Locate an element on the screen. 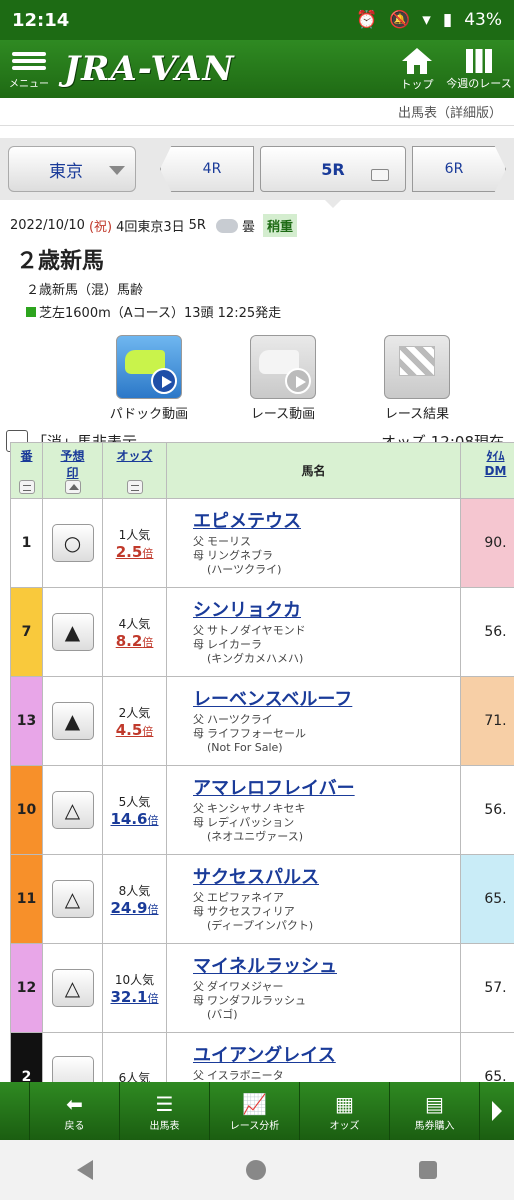 This screenshot has width=514, height=1200. nav-odds: ▦ オッズ is located at coordinates (345, 1111).